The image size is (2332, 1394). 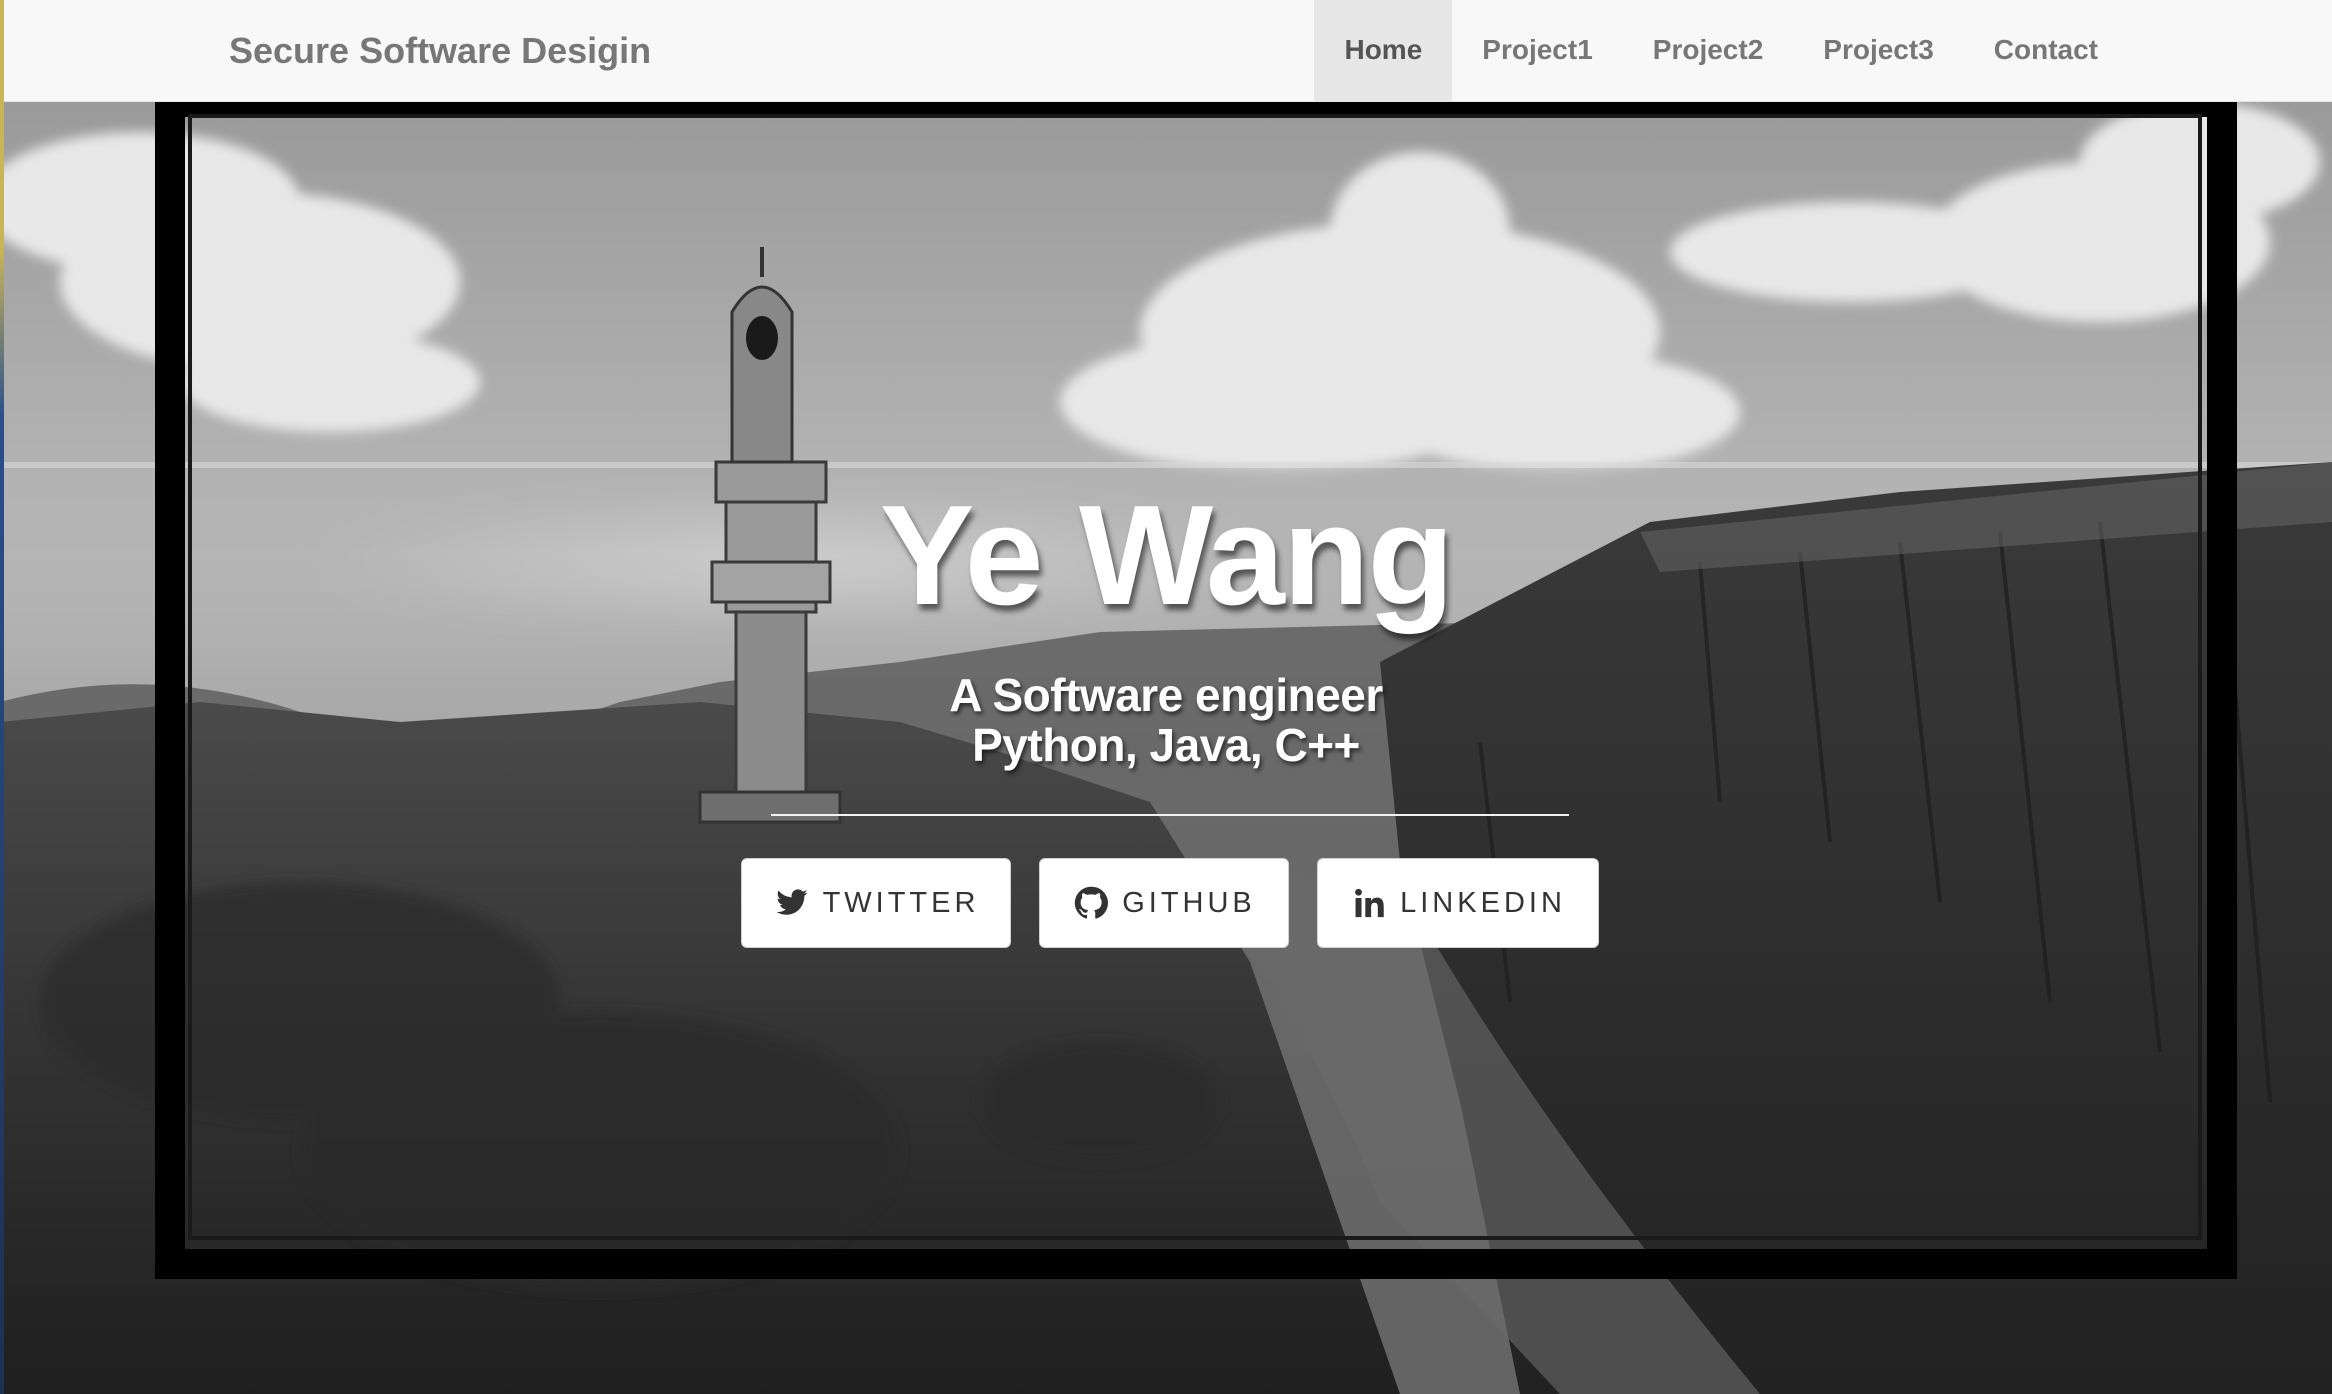 What do you see at coordinates (1708, 51) in the screenshot?
I see `nav-item-project2: Project2` at bounding box center [1708, 51].